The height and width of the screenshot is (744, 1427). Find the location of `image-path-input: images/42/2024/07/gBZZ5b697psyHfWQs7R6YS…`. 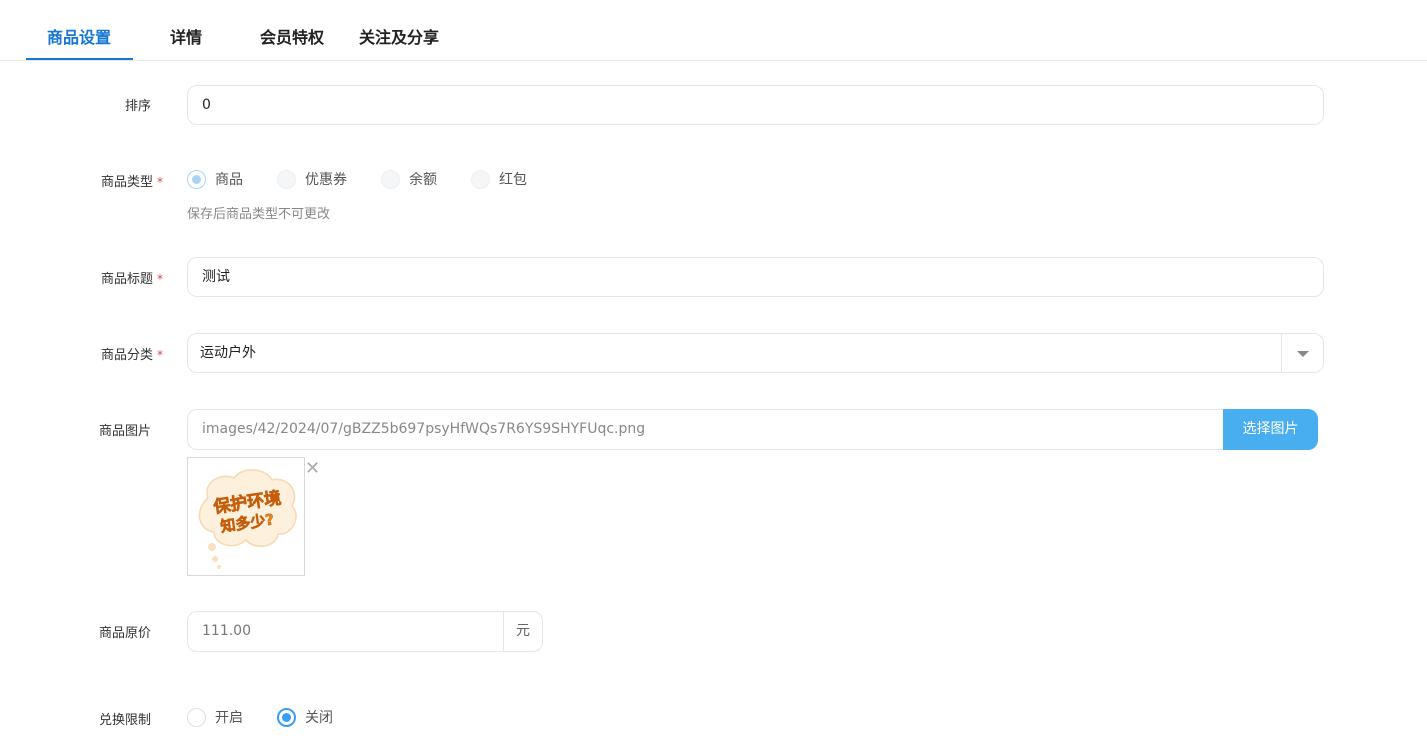

image-path-input: images/42/2024/07/gBZZ5b697psyHfWQs7R6YS… is located at coordinates (707, 429).